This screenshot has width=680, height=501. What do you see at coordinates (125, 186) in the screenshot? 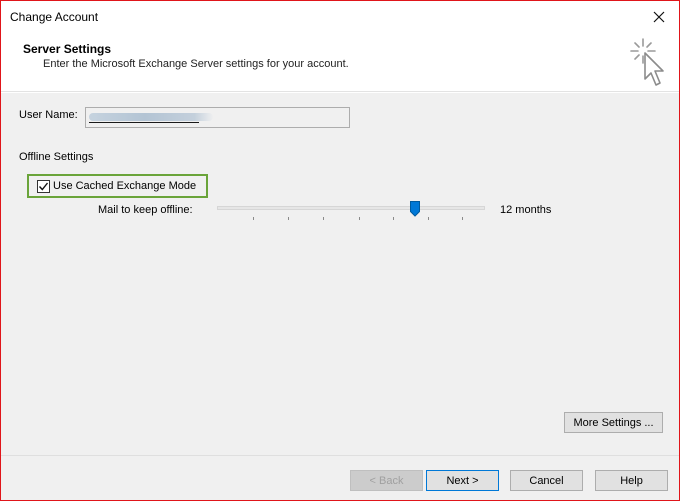
I see `cached-mode-label: Use Cached Exchange Mode` at bounding box center [125, 186].